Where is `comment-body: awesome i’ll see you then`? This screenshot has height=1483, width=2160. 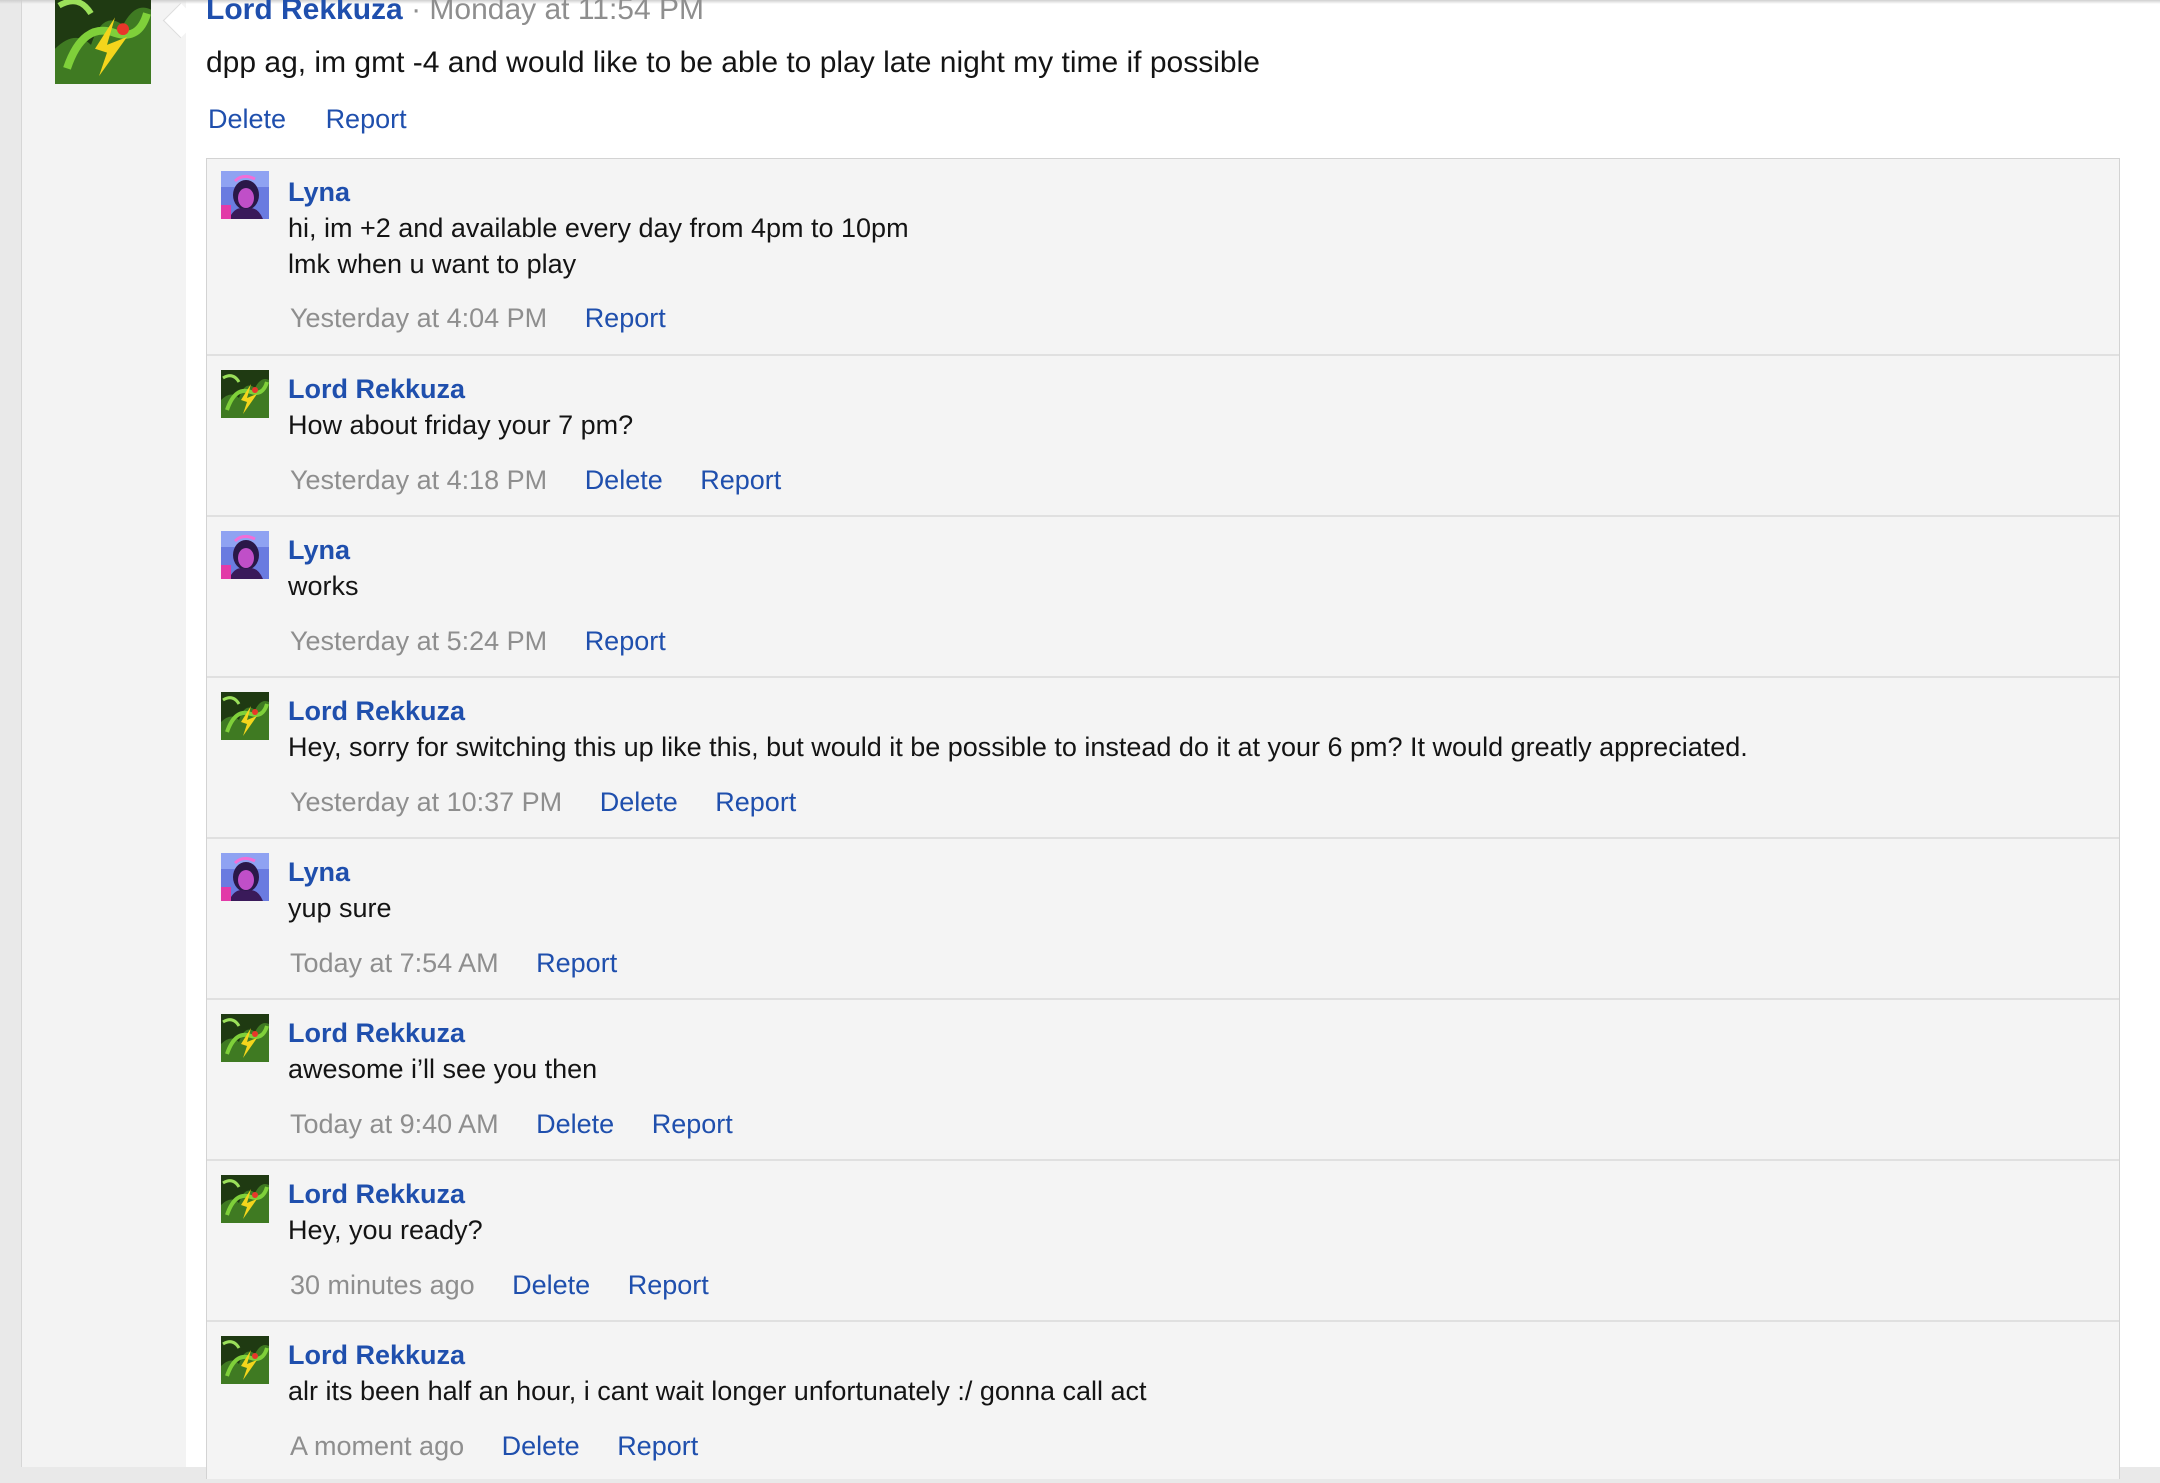 comment-body: awesome i’ll see you then is located at coordinates (443, 1069).